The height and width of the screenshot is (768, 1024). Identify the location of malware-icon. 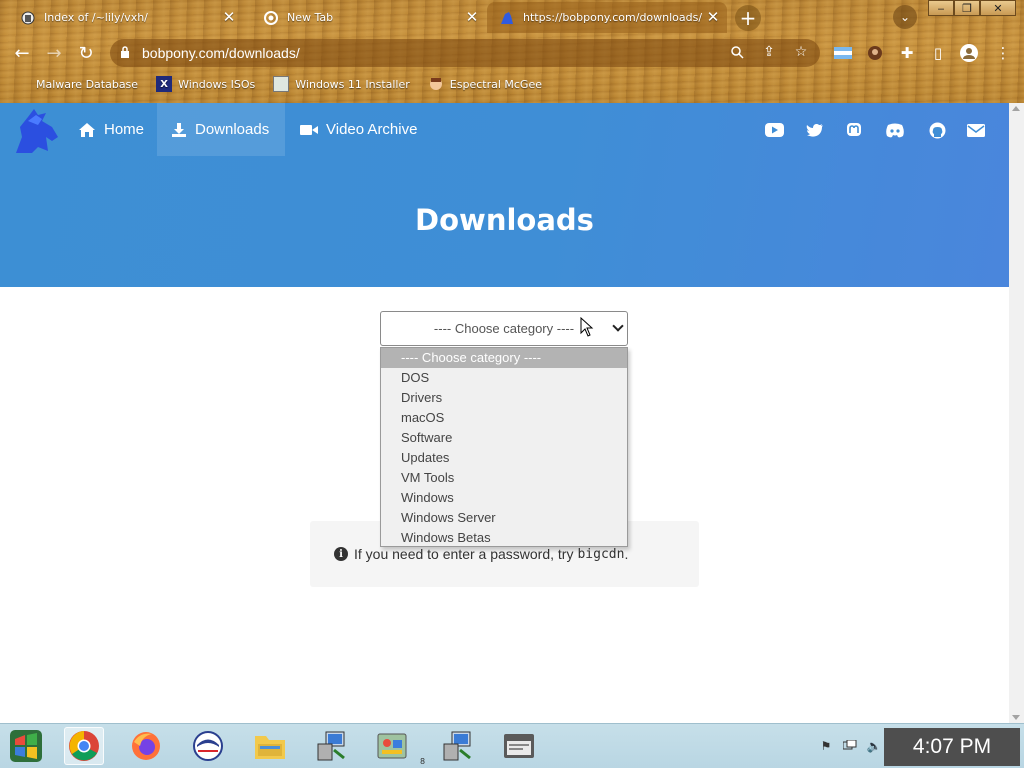
(22, 84).